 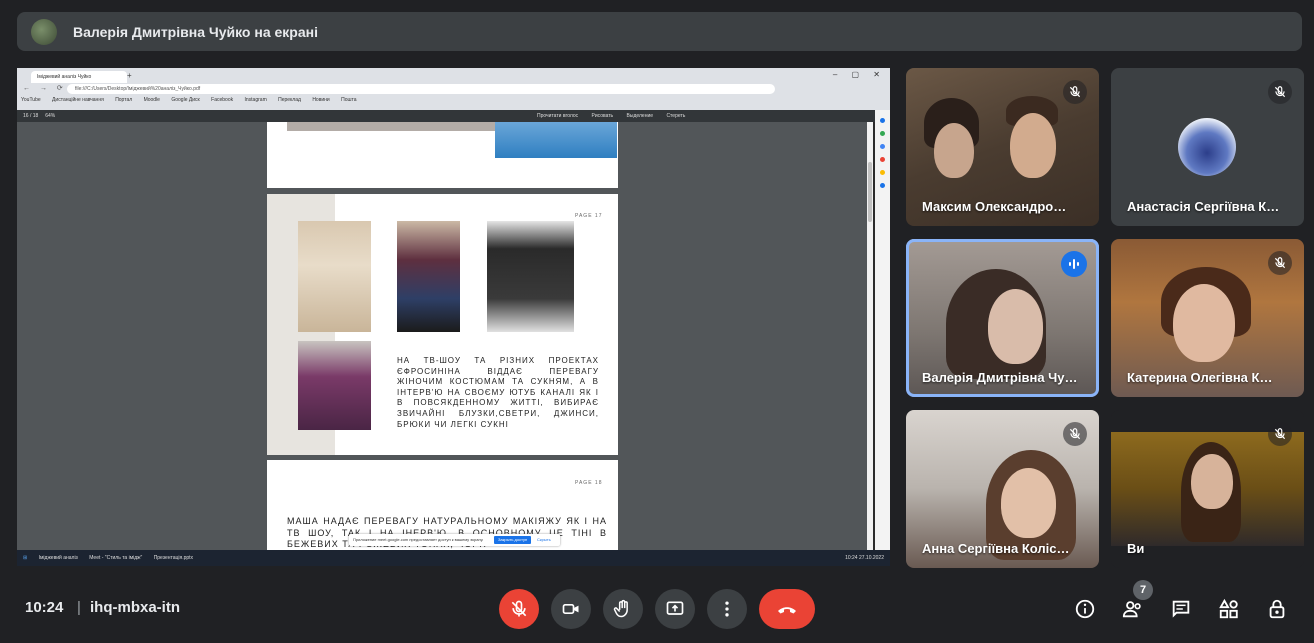 I want to click on bookmark: Facebook, so click(x=222, y=100).